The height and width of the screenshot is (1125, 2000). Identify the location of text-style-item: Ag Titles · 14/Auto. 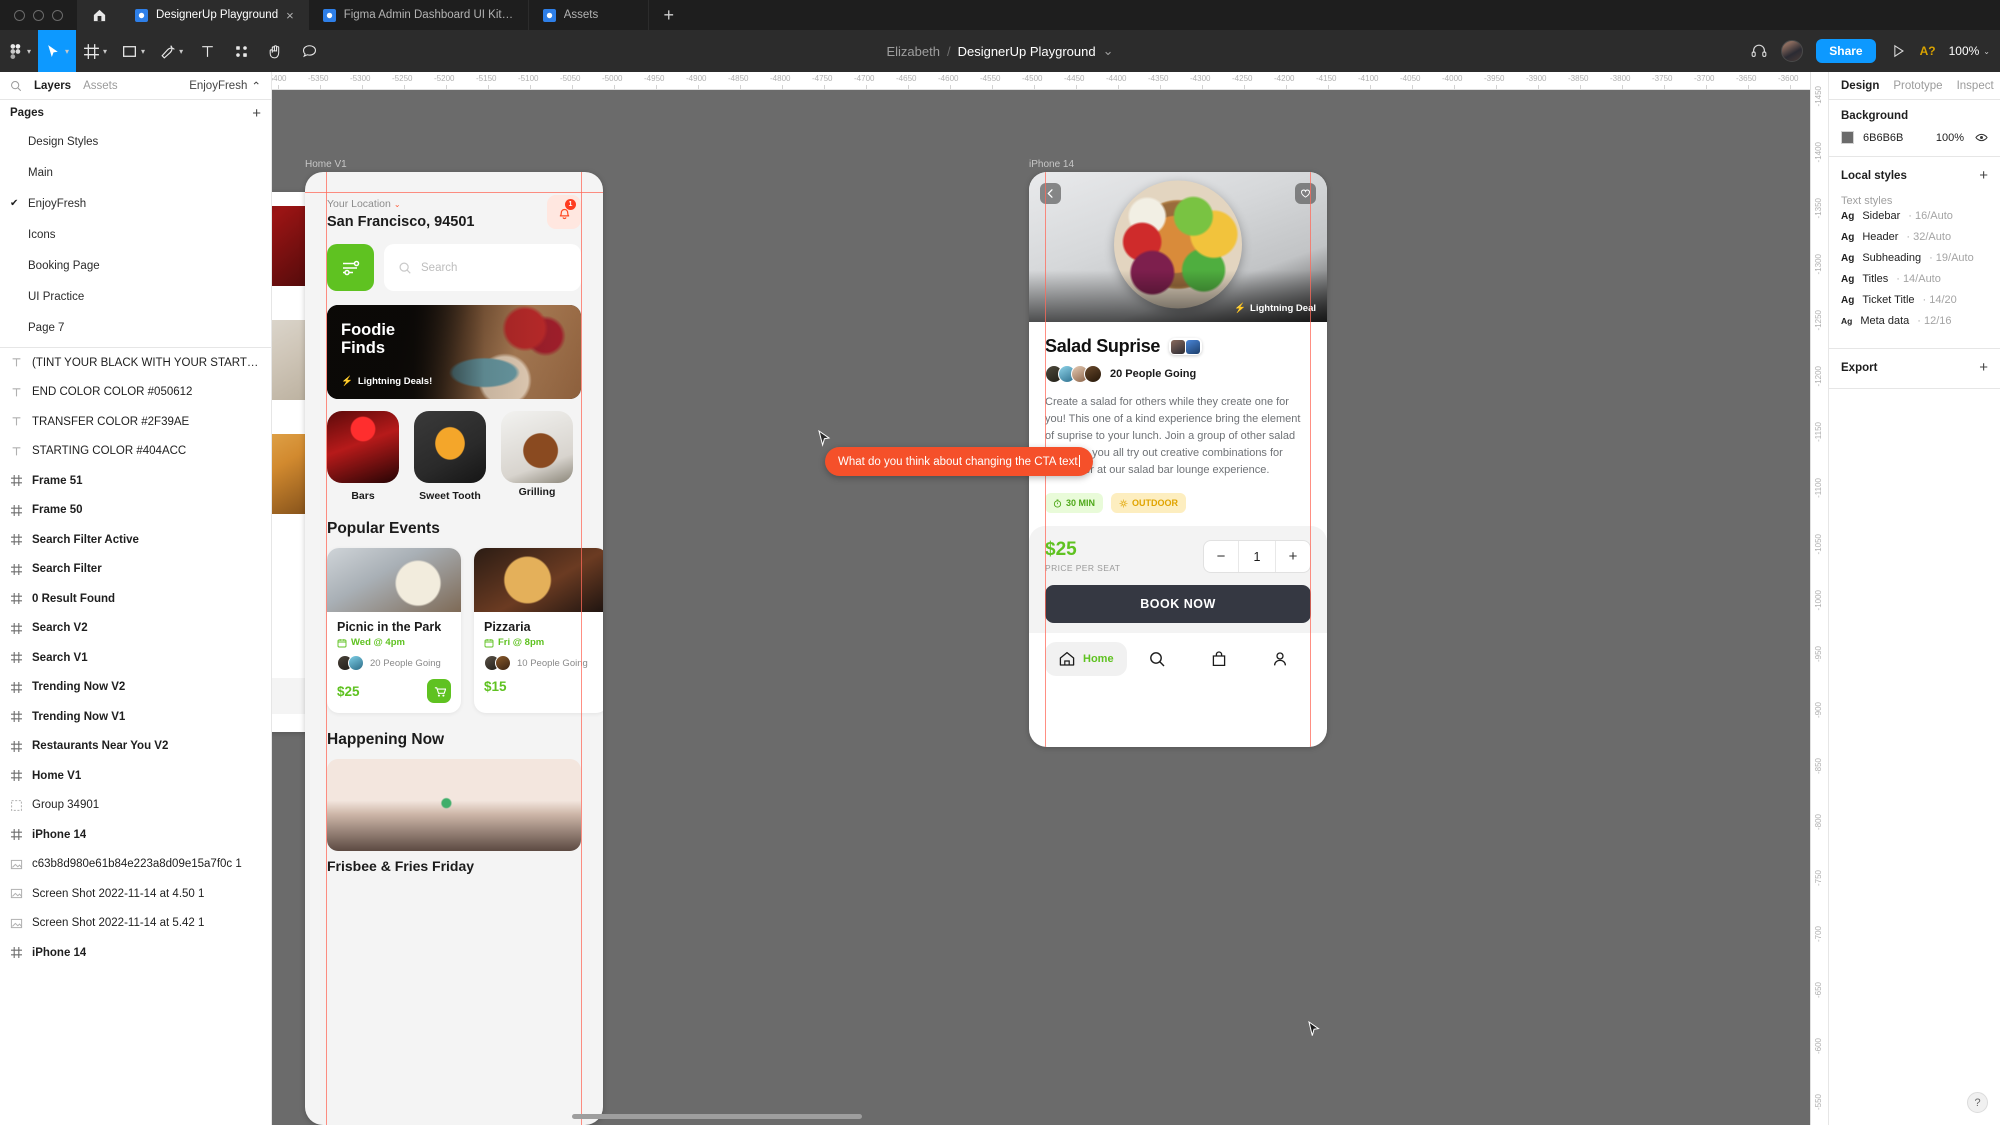
(1914, 283).